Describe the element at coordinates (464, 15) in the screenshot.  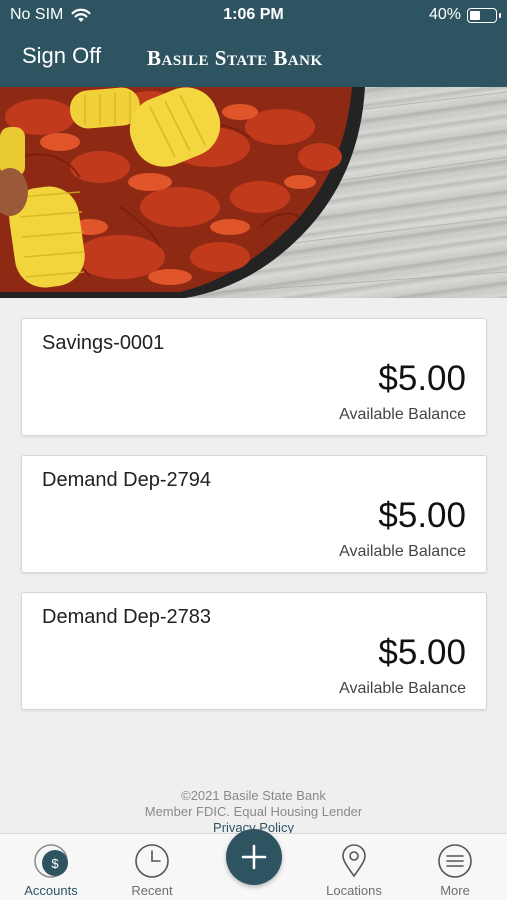
I see `status-right: 40%` at that location.